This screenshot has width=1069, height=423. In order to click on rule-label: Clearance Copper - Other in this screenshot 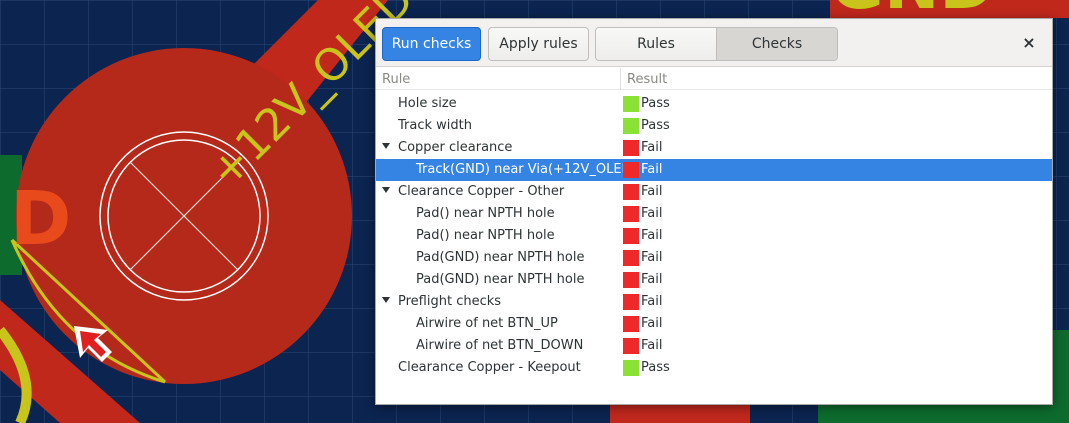, I will do `click(481, 191)`.